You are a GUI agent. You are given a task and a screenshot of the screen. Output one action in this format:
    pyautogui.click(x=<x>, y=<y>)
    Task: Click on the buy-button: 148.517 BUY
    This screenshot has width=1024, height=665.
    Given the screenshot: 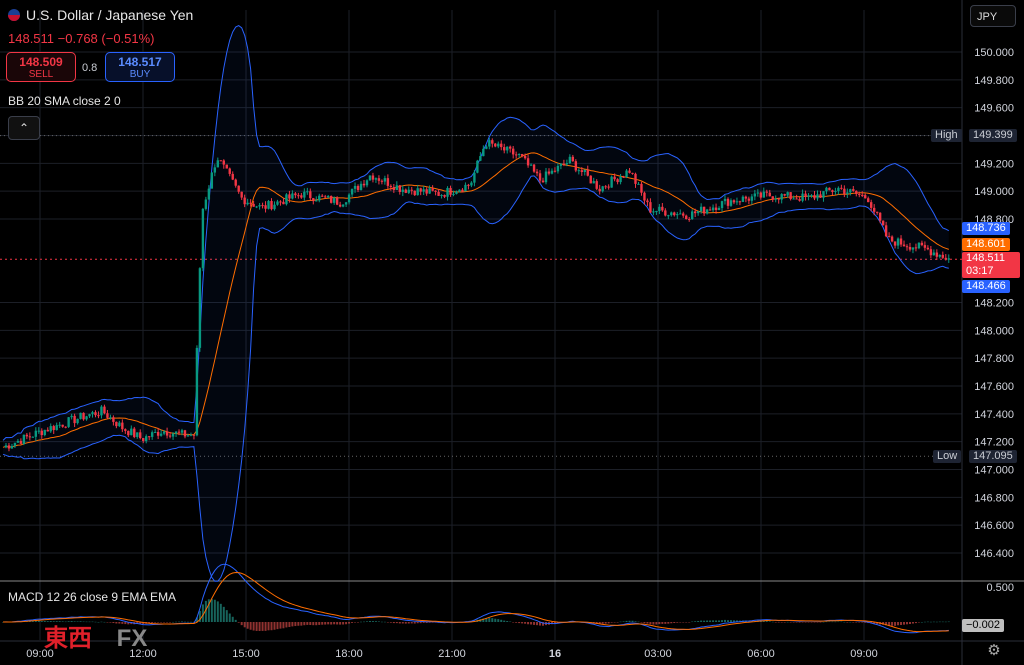 What is the action you would take?
    pyautogui.click(x=140, y=67)
    